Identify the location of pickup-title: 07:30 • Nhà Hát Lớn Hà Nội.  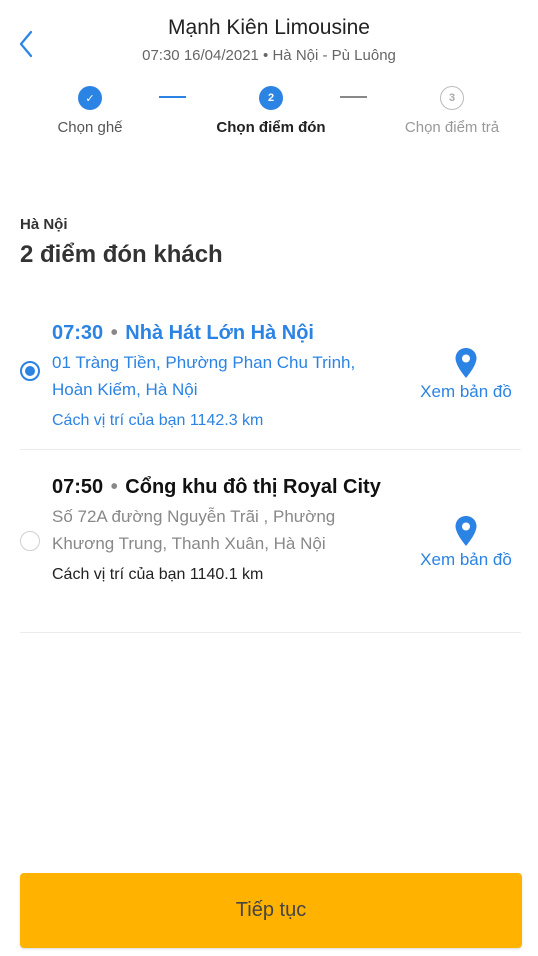
(217, 333).